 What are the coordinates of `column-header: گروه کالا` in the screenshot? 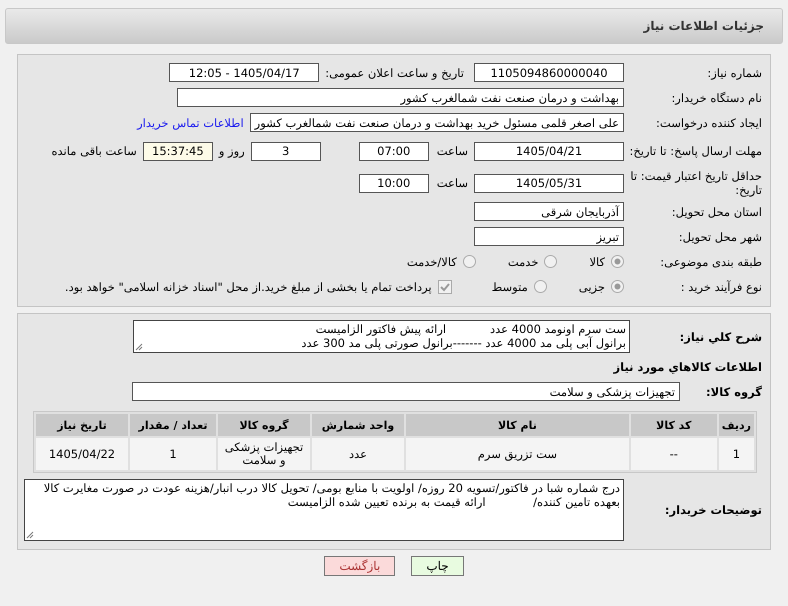 It's located at (264, 425).